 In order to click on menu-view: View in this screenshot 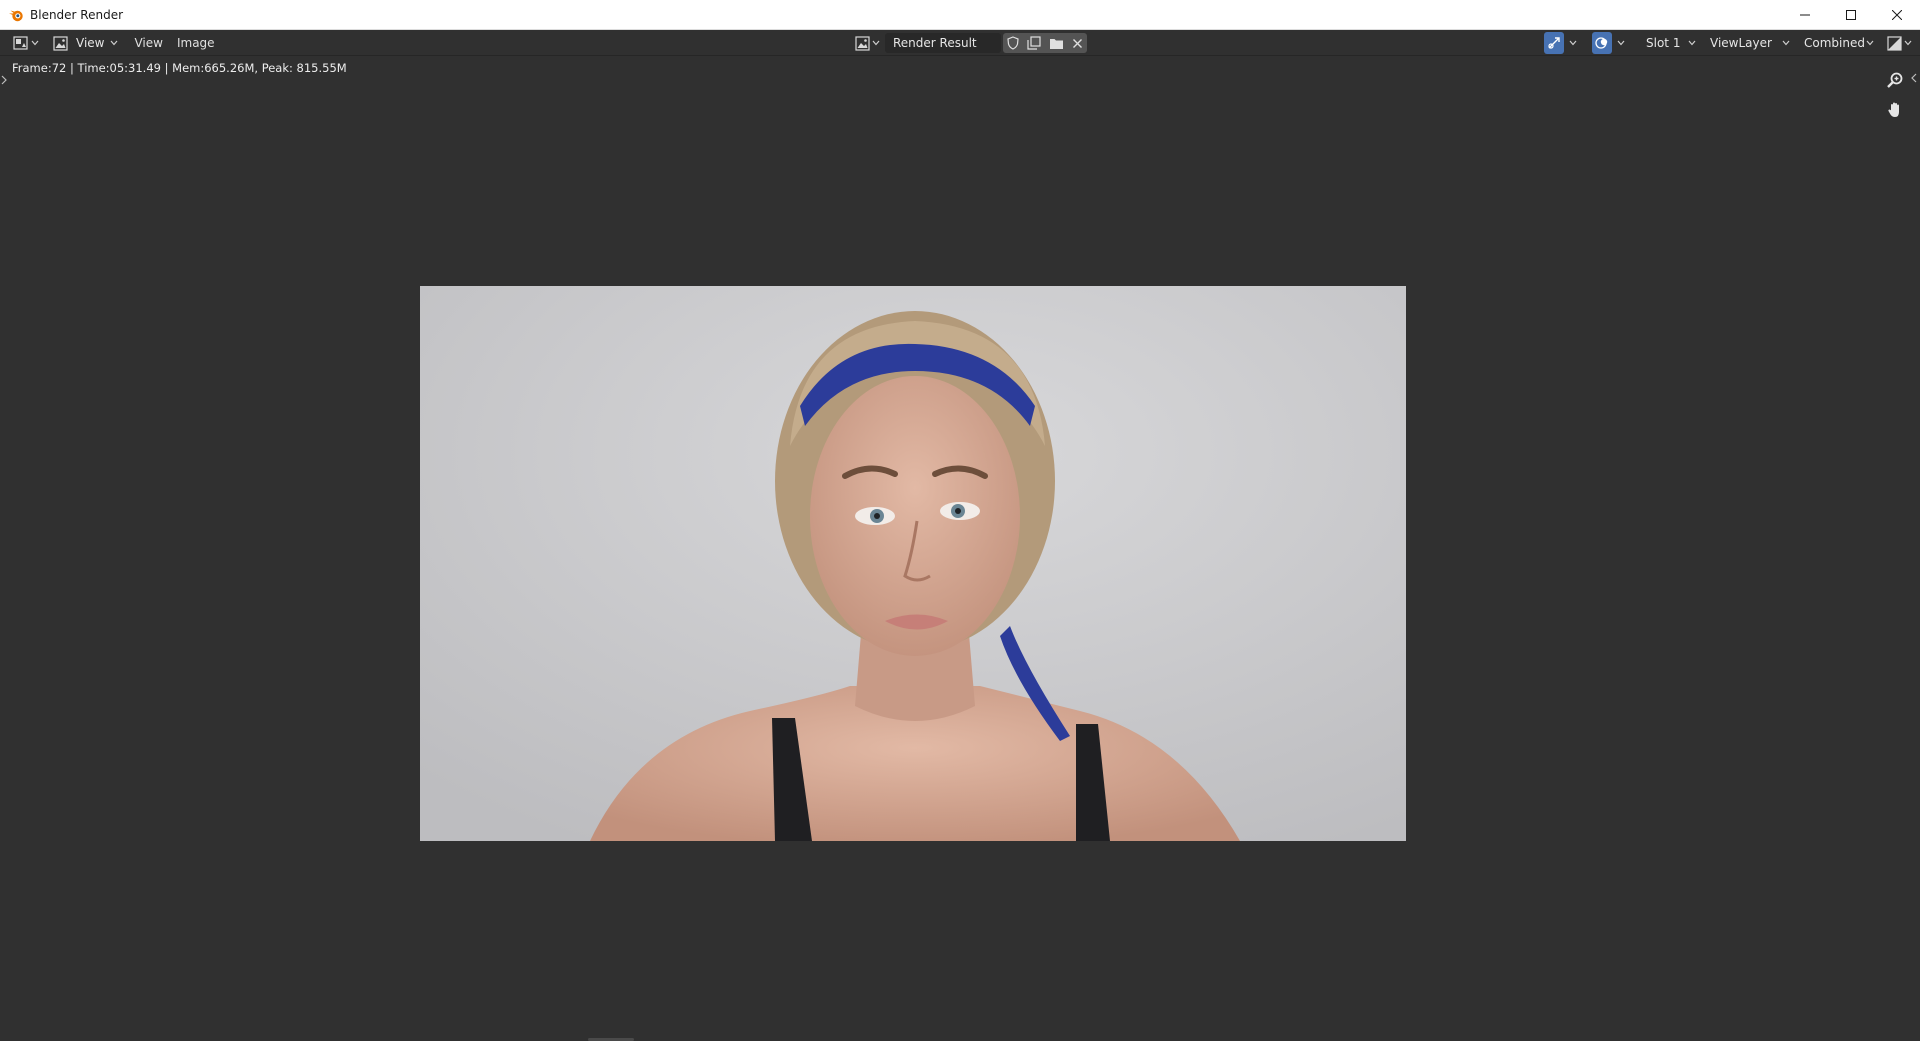, I will do `click(148, 43)`.